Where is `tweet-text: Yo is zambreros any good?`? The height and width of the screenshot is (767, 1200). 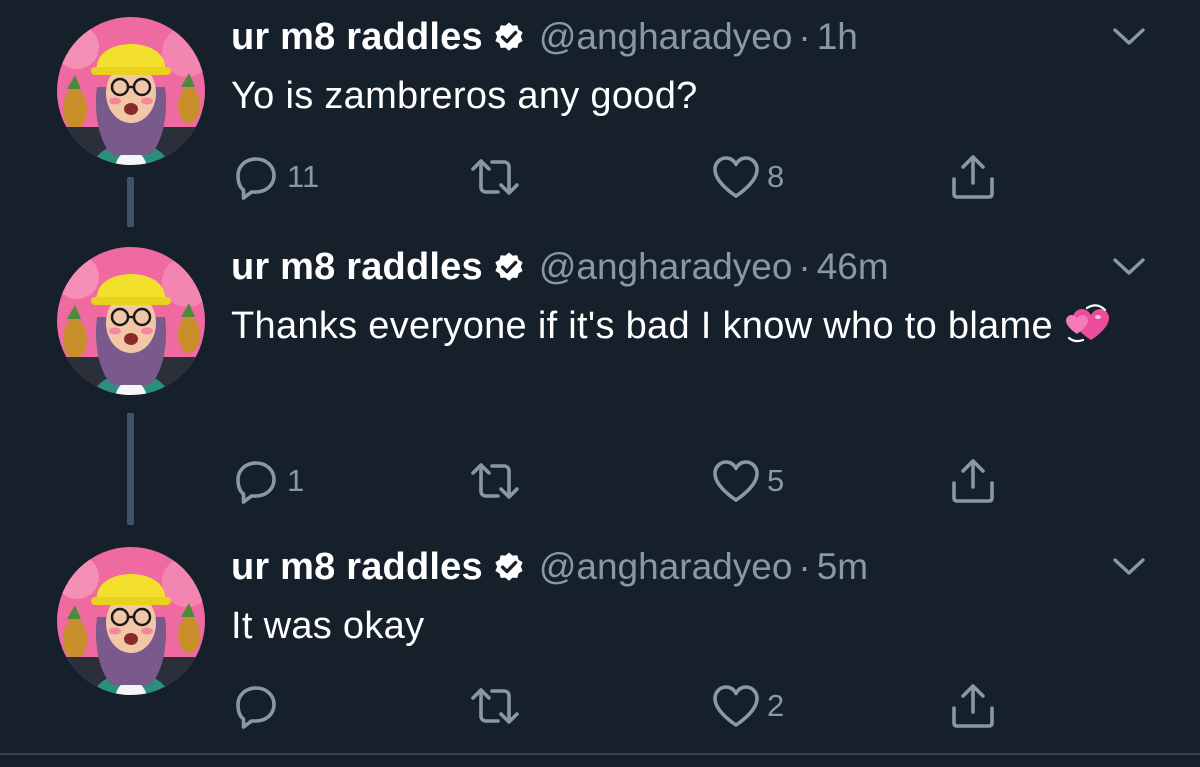 tweet-text: Yo is zambreros any good? is located at coordinates (671, 96).